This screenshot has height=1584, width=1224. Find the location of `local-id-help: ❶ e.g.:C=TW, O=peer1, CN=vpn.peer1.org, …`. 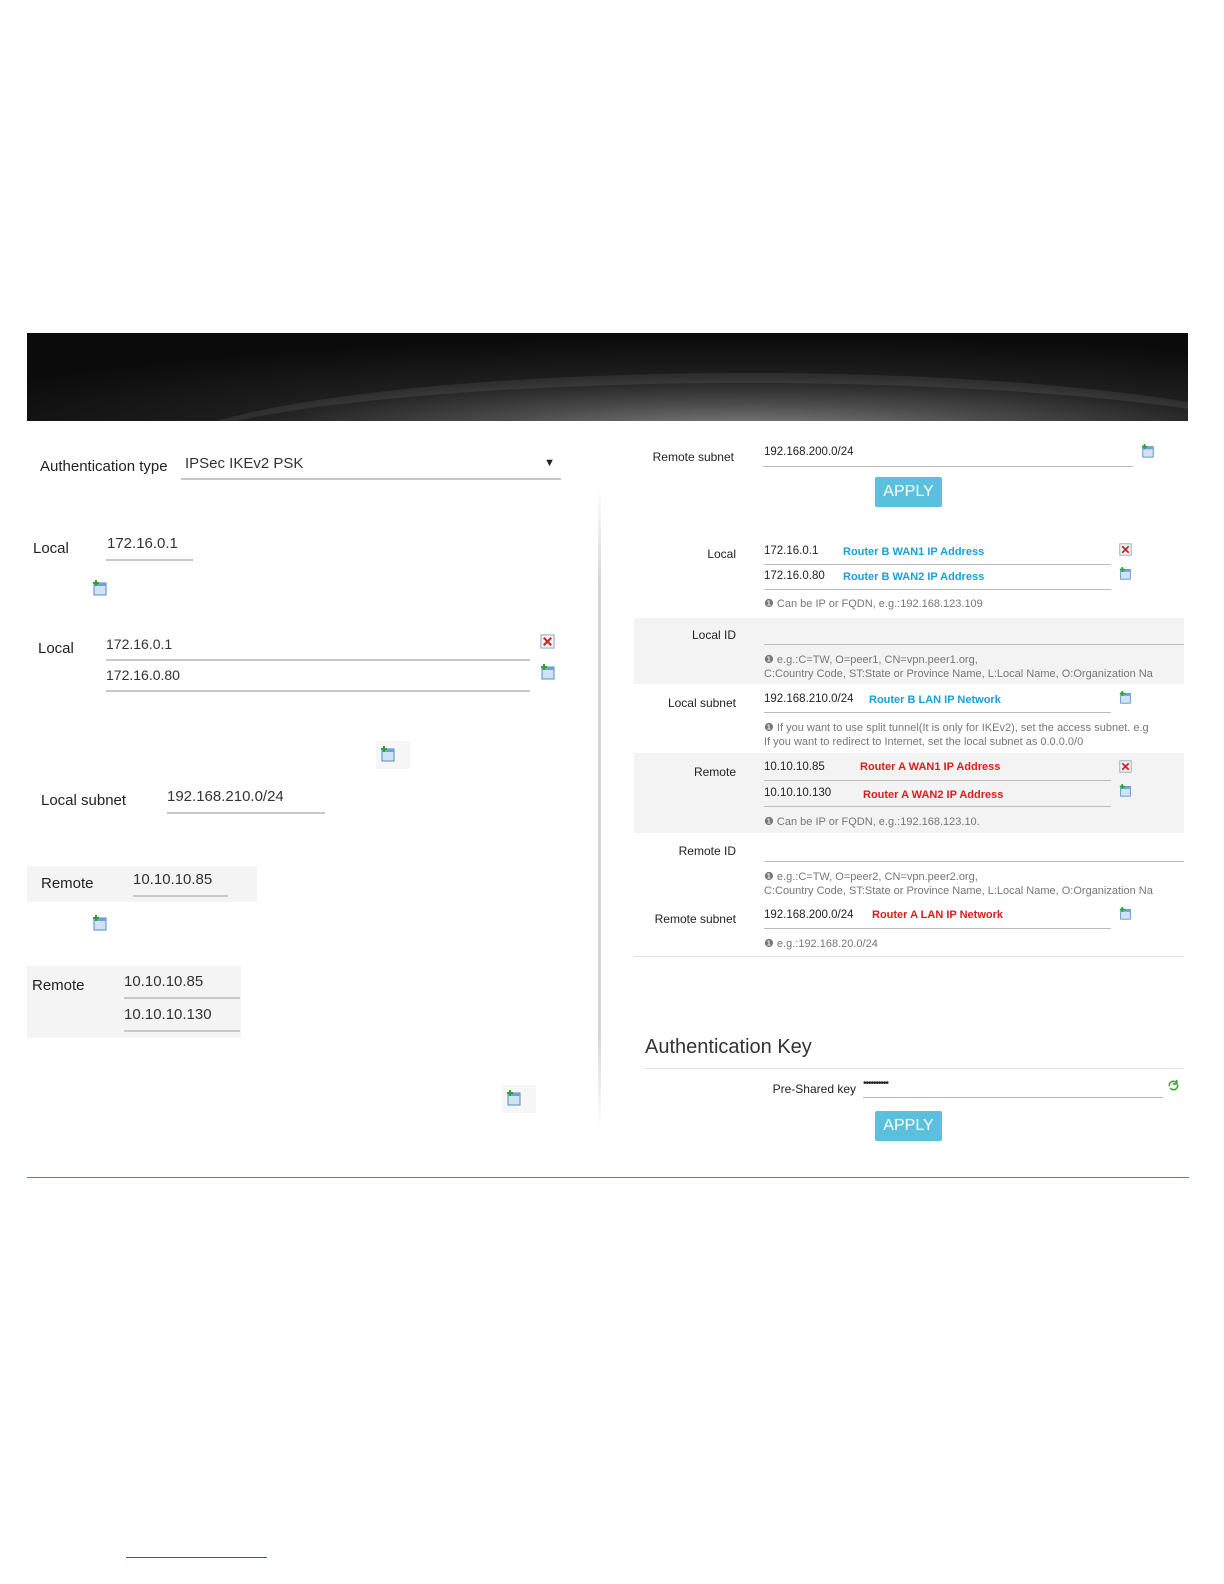

local-id-help: ❶ e.g.:C=TW, O=peer1, CN=vpn.peer1.org, … is located at coordinates (958, 667).